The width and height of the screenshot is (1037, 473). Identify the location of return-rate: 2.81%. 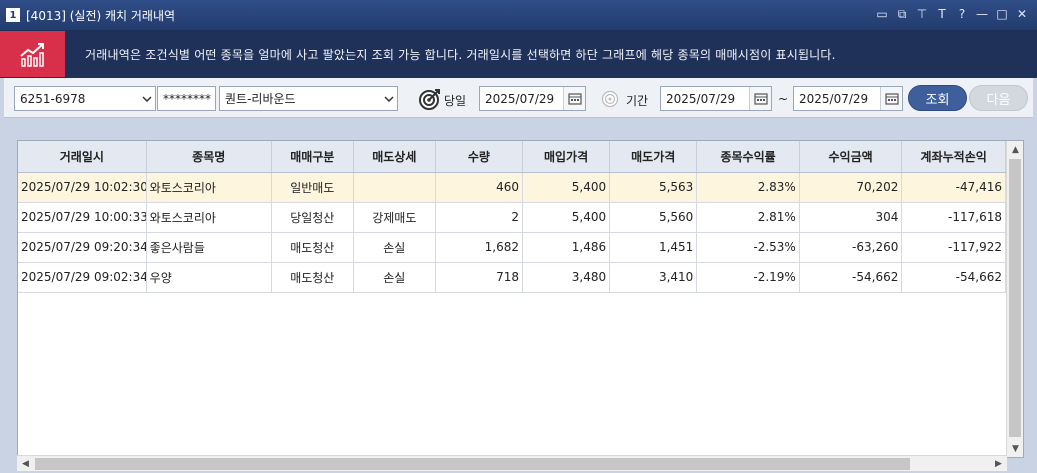
(748, 217).